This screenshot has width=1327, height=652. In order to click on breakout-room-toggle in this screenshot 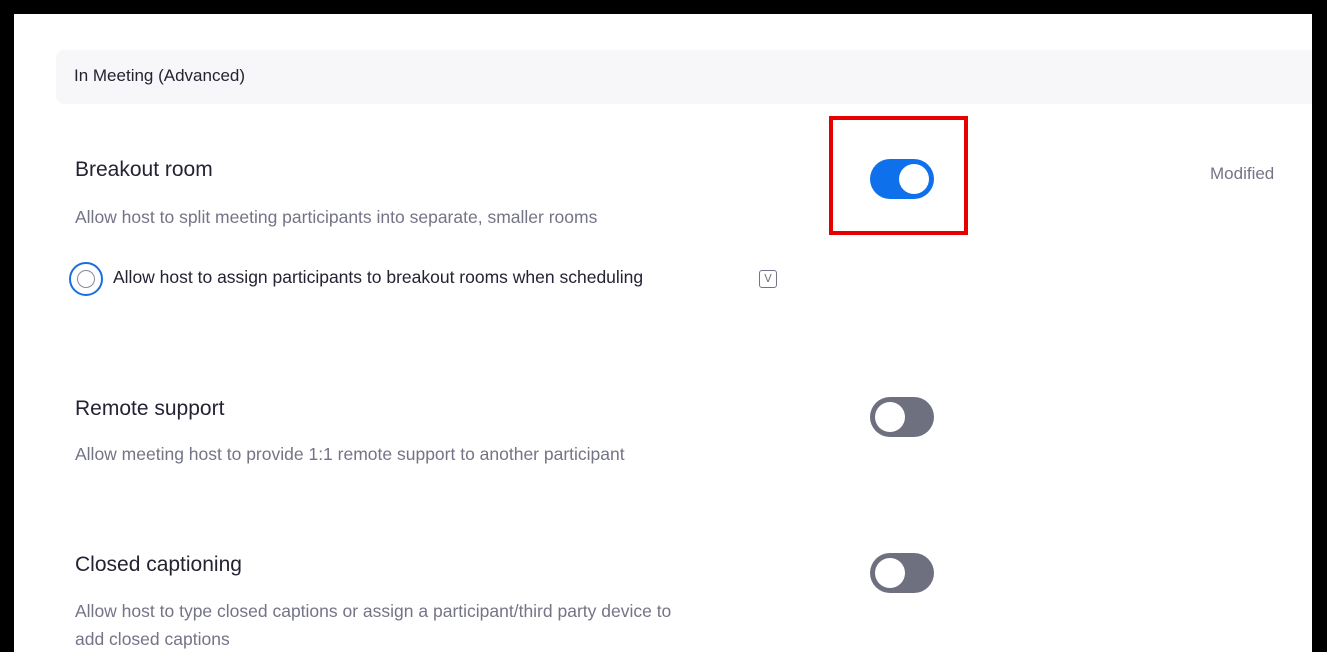, I will do `click(902, 179)`.